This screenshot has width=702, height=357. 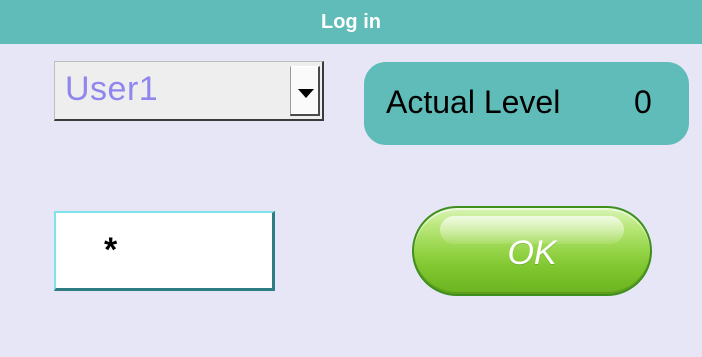 I want to click on user-dropdown: User1, so click(x=189, y=91).